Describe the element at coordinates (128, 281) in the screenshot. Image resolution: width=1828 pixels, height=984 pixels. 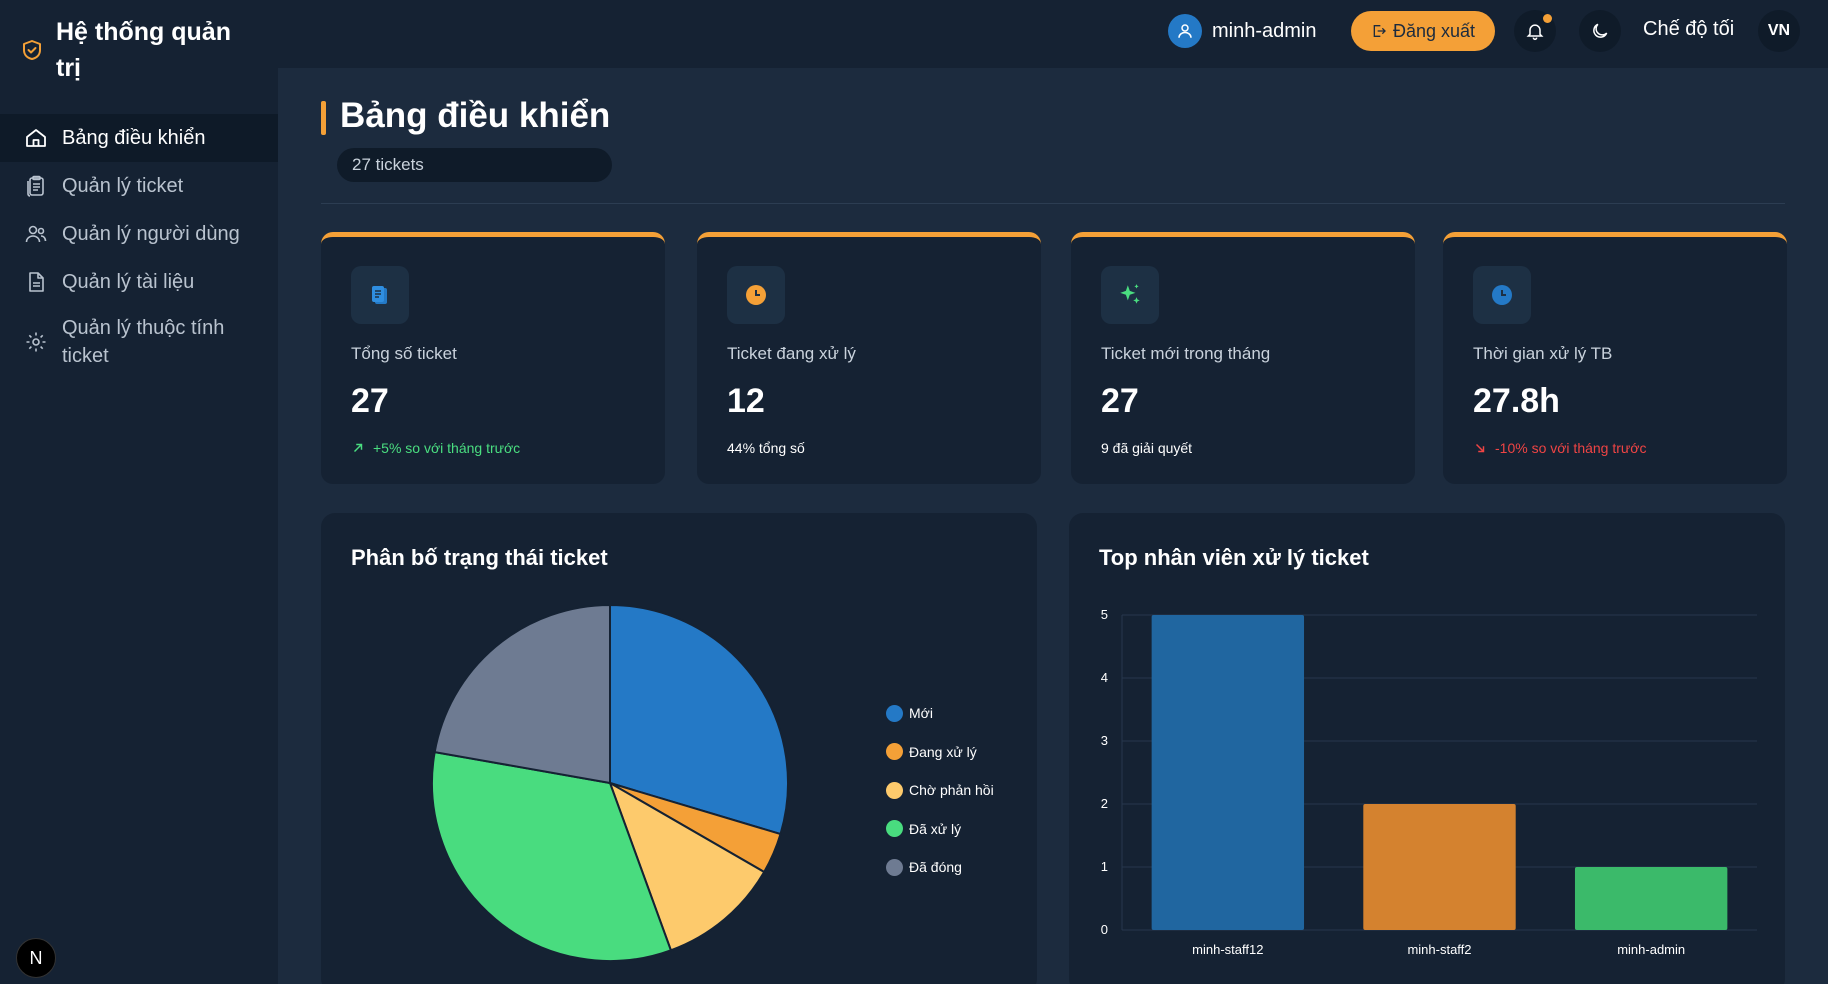
I see `sidebar-item-label: Quản lý tài liệu` at that location.